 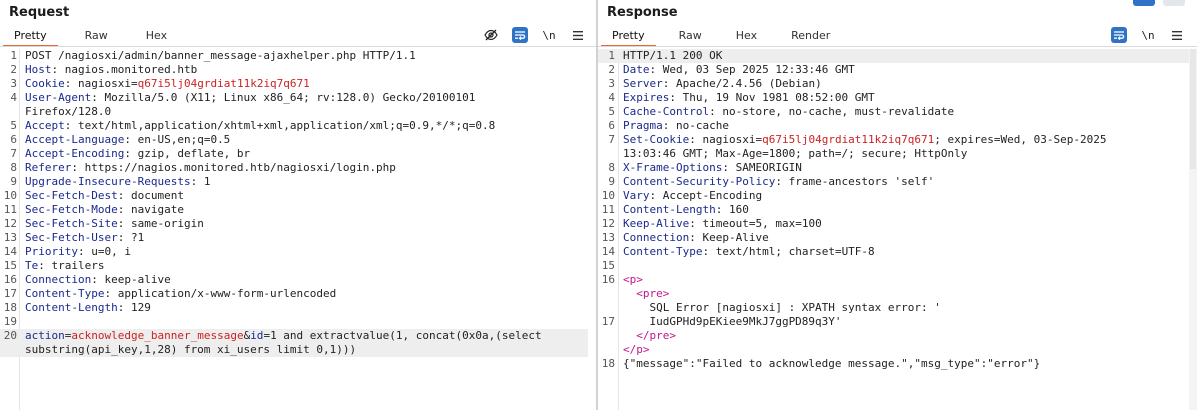 What do you see at coordinates (294, 266) in the screenshot?
I see `code-line: 15 Te: trailers` at bounding box center [294, 266].